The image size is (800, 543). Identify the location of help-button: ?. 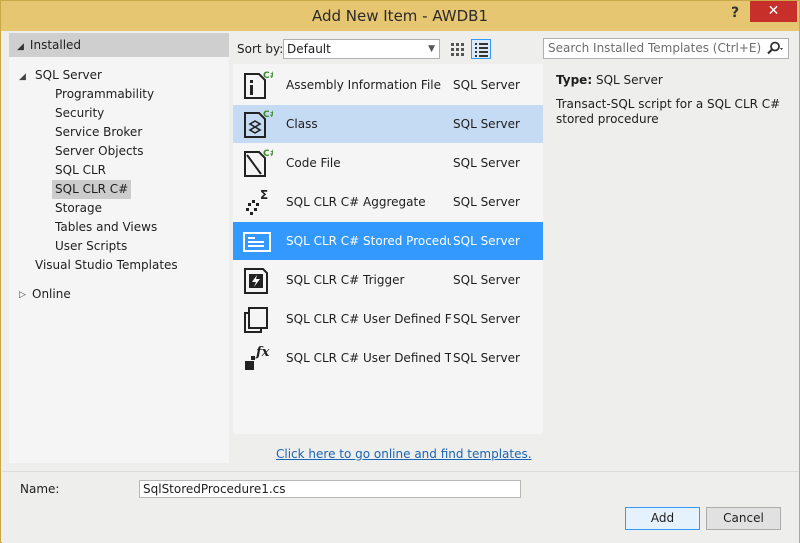
(735, 13).